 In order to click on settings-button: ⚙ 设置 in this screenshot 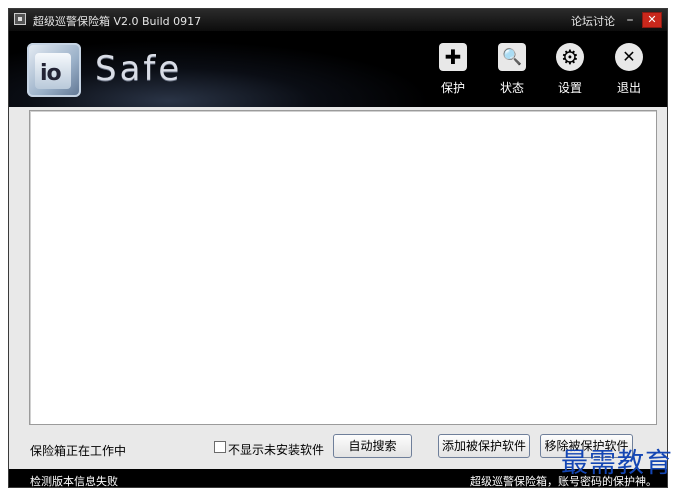, I will do `click(570, 69)`.